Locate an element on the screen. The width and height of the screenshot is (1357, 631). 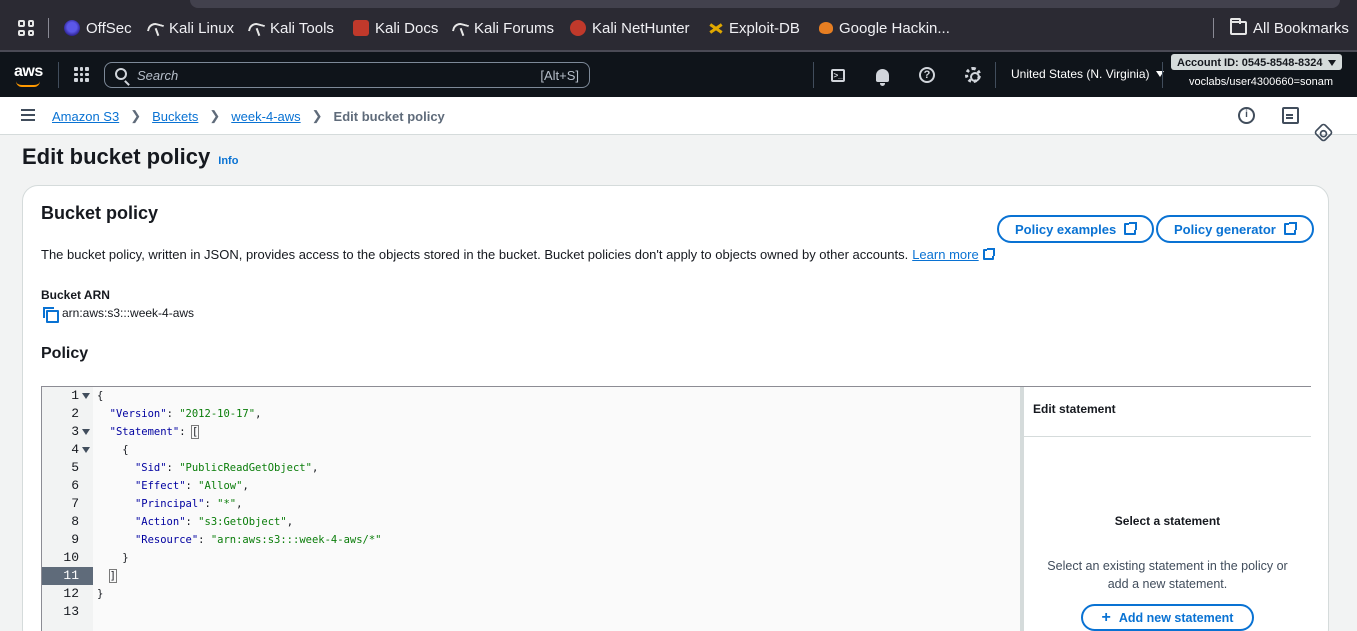
info-link: Info is located at coordinates (228, 161).